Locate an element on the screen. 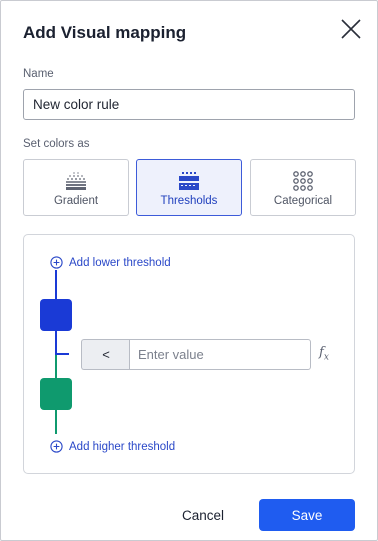 This screenshot has width=378, height=541. thresholds-option: Thresholds is located at coordinates (189, 187).